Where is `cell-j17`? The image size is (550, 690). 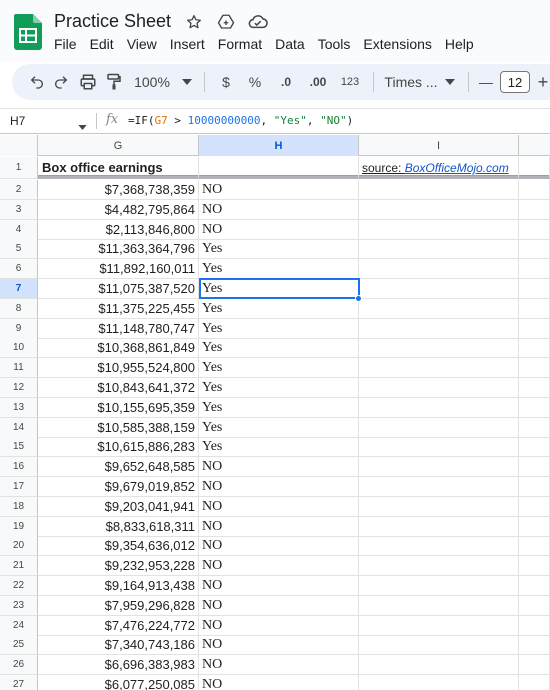
cell-j17 is located at coordinates (534, 487).